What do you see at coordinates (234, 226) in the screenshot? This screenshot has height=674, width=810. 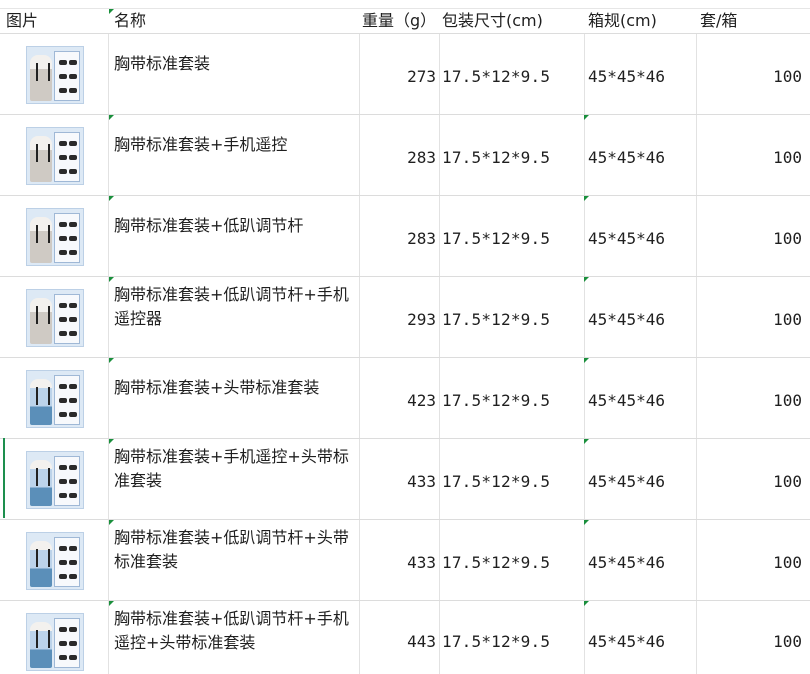 I see `product-name: 胸带标准套装+低趴调节杆` at bounding box center [234, 226].